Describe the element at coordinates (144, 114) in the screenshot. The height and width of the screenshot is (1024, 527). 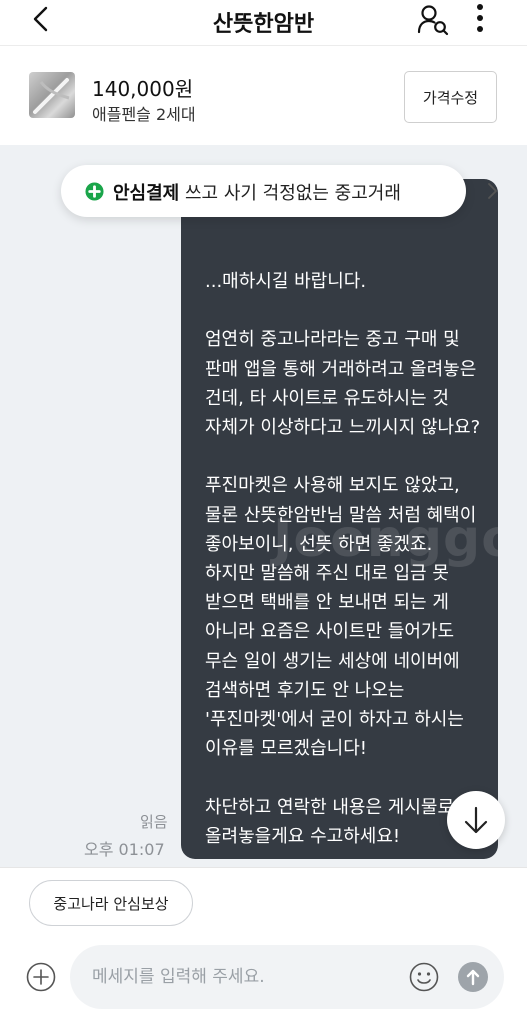
I see `product-name: 애플펜슬 2세대` at that location.